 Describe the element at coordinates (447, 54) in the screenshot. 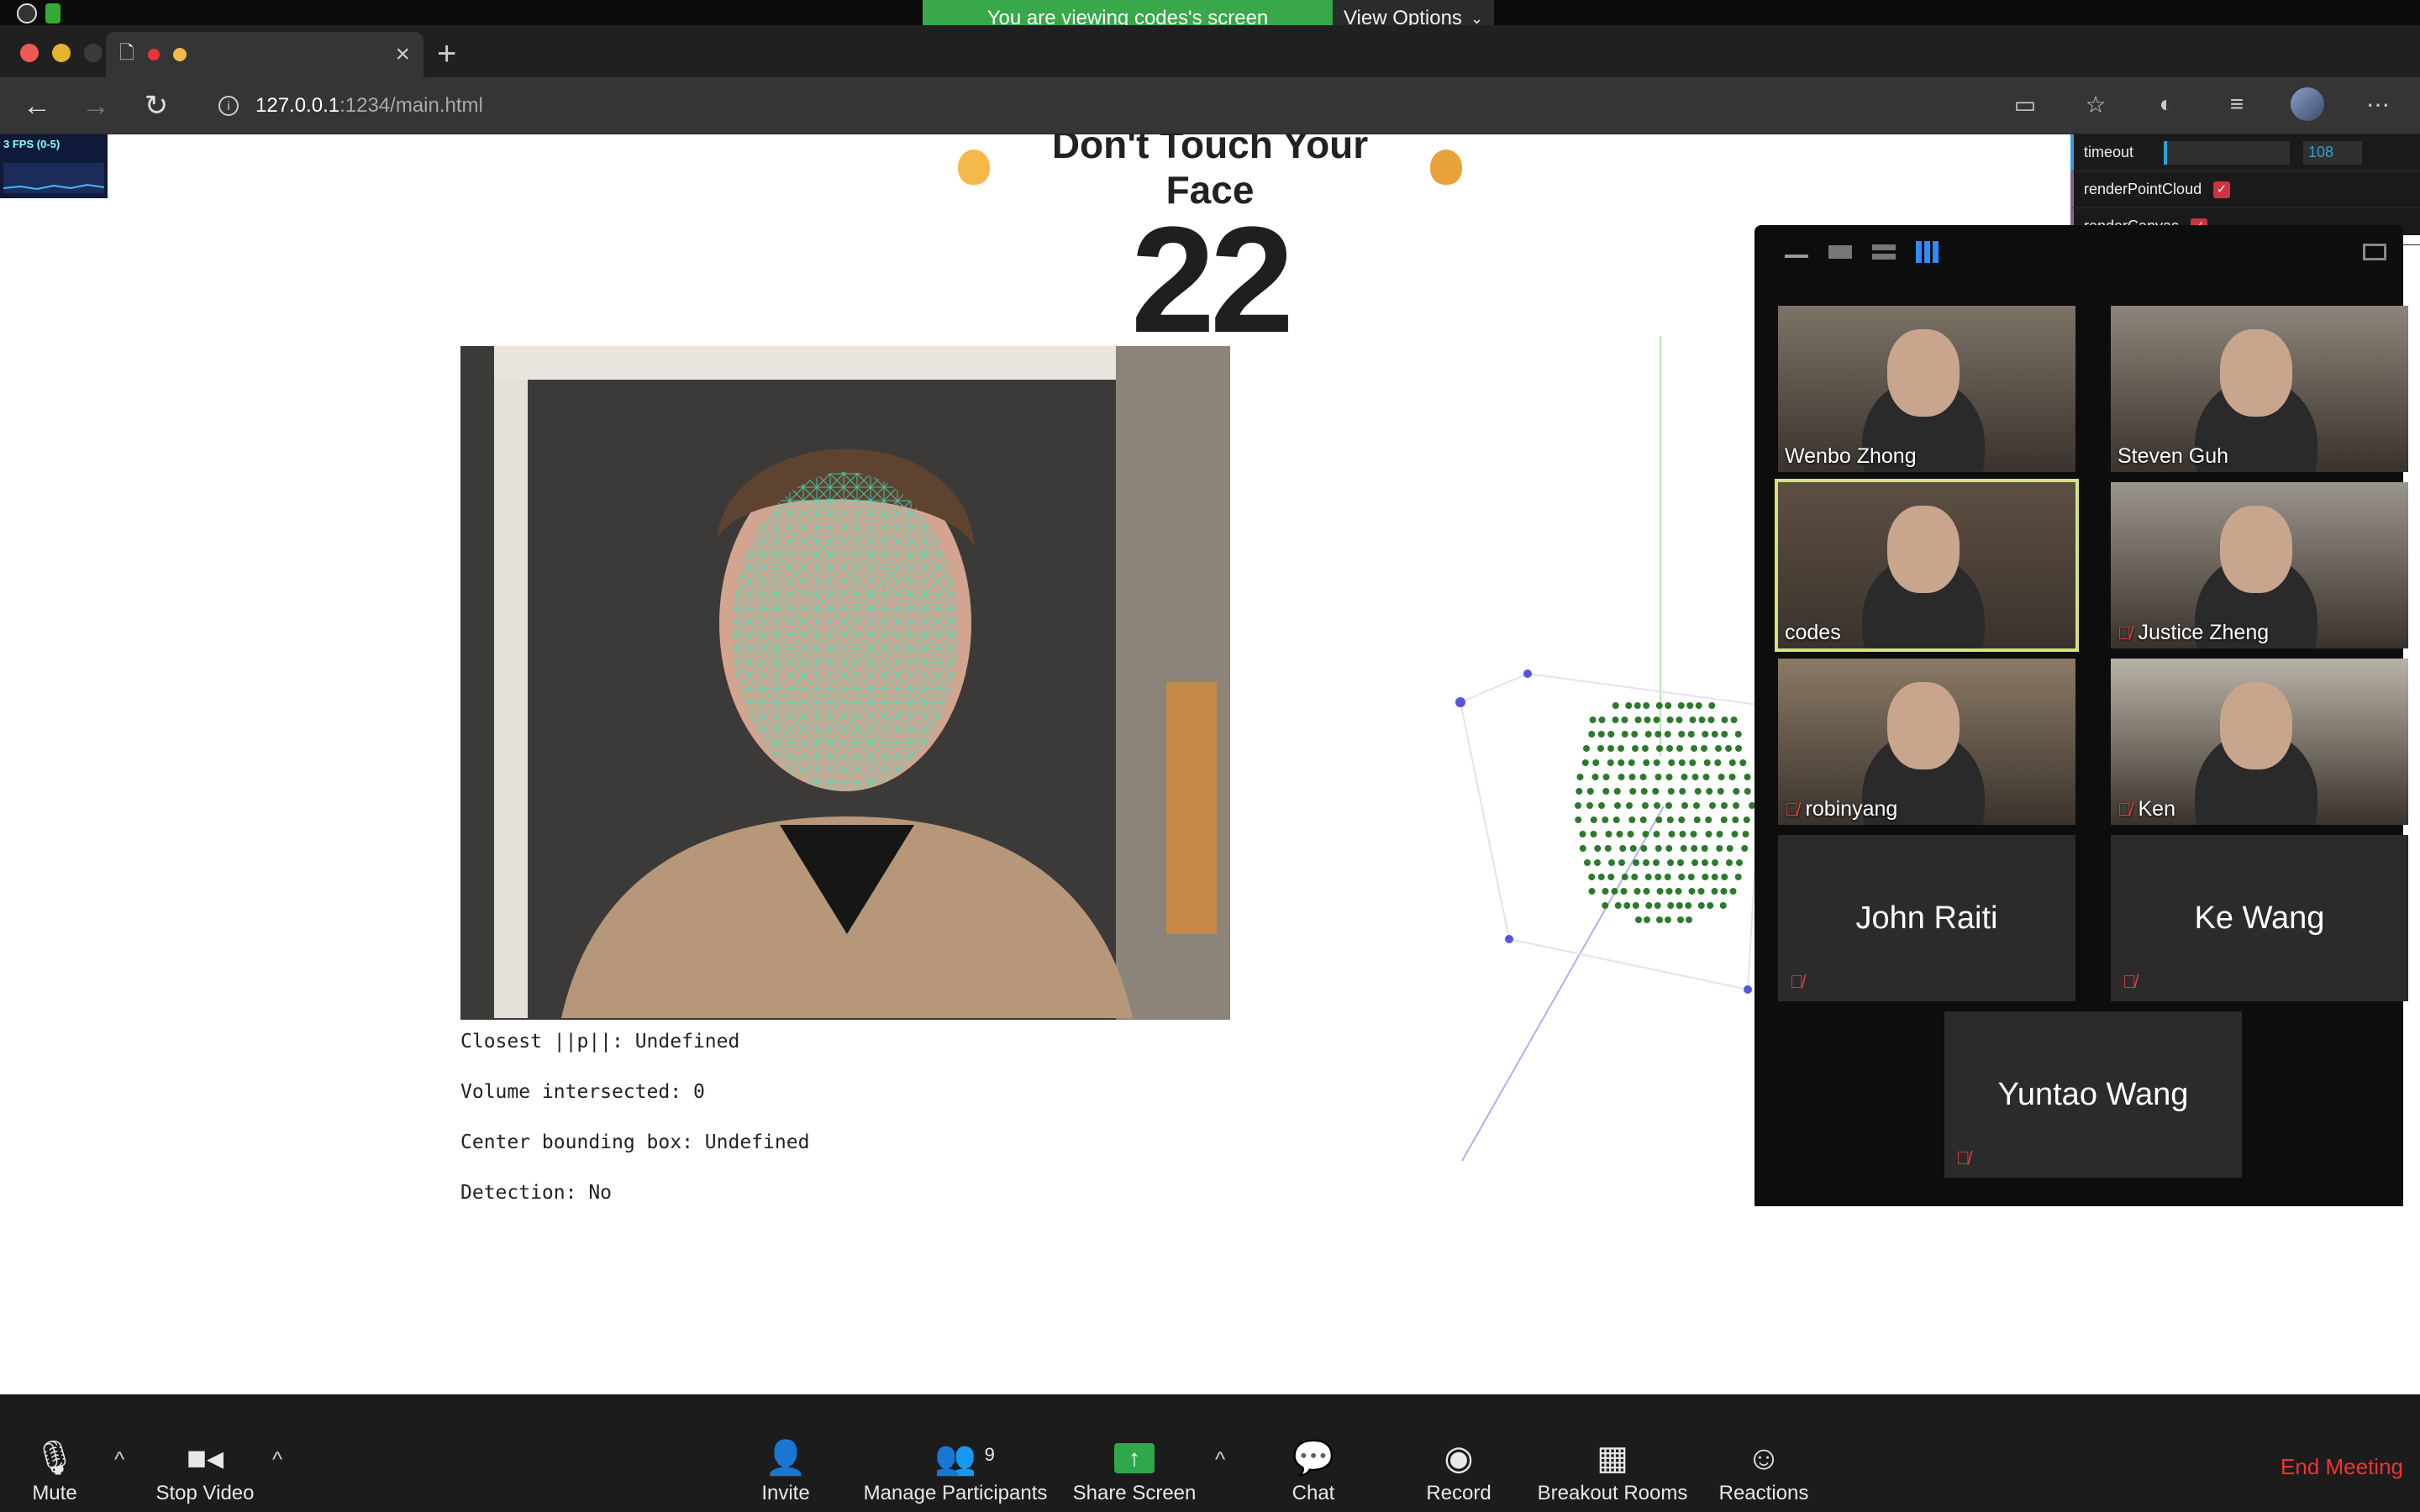

I see `new-tab-icon: +` at that location.